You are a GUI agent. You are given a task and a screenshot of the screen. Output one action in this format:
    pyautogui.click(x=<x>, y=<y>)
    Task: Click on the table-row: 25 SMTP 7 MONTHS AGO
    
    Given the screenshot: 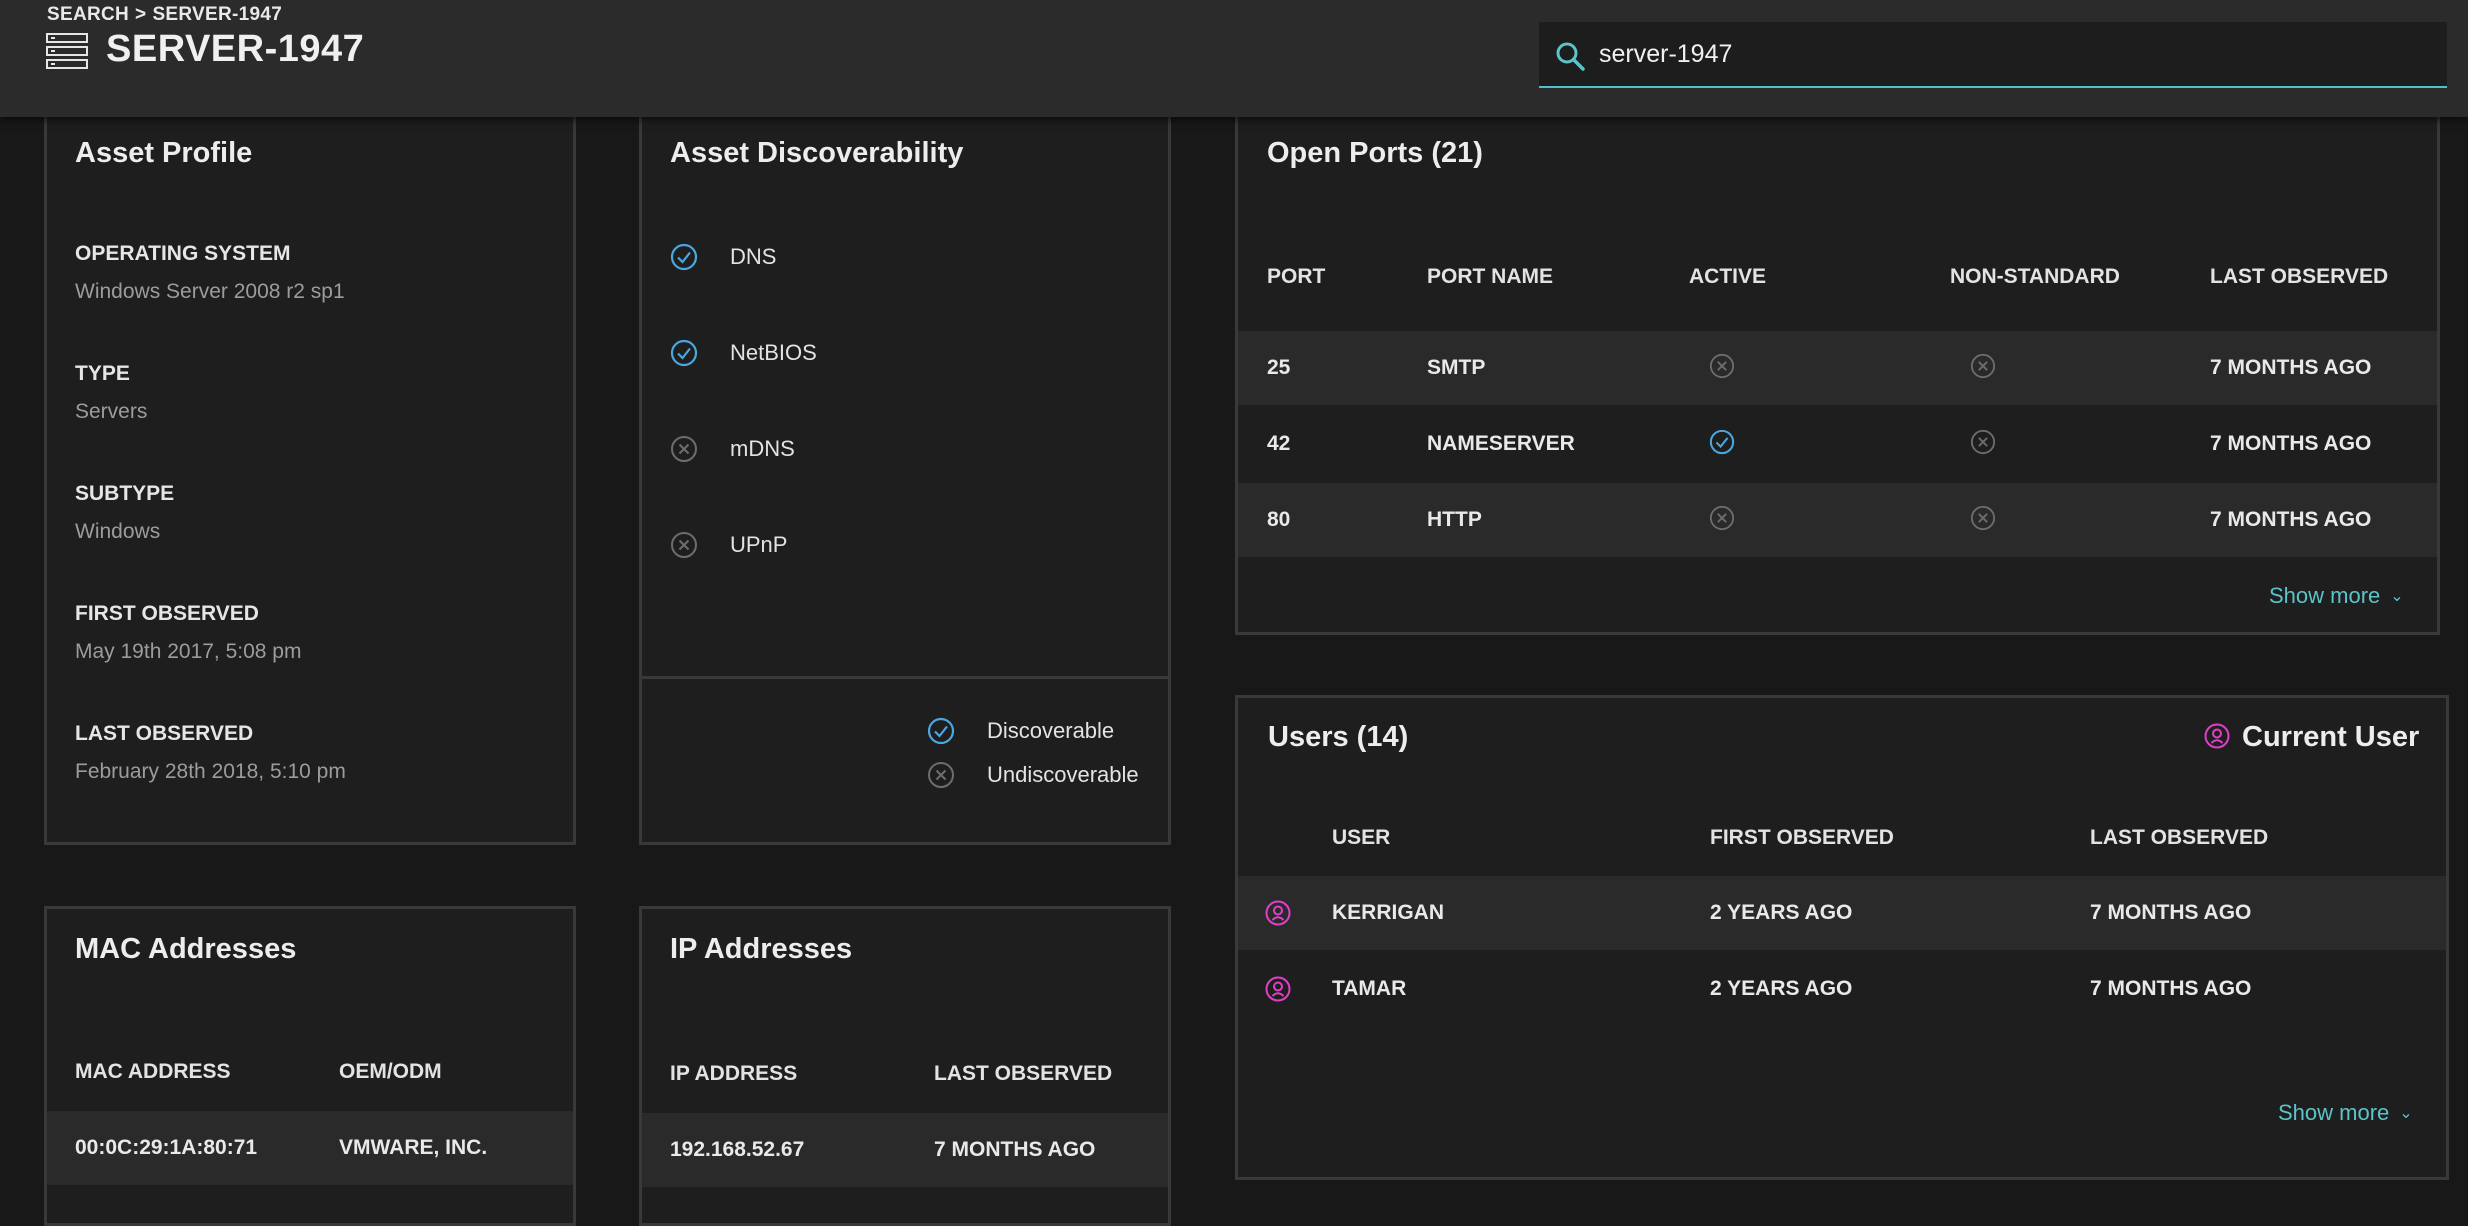 What is the action you would take?
    pyautogui.click(x=1837, y=368)
    